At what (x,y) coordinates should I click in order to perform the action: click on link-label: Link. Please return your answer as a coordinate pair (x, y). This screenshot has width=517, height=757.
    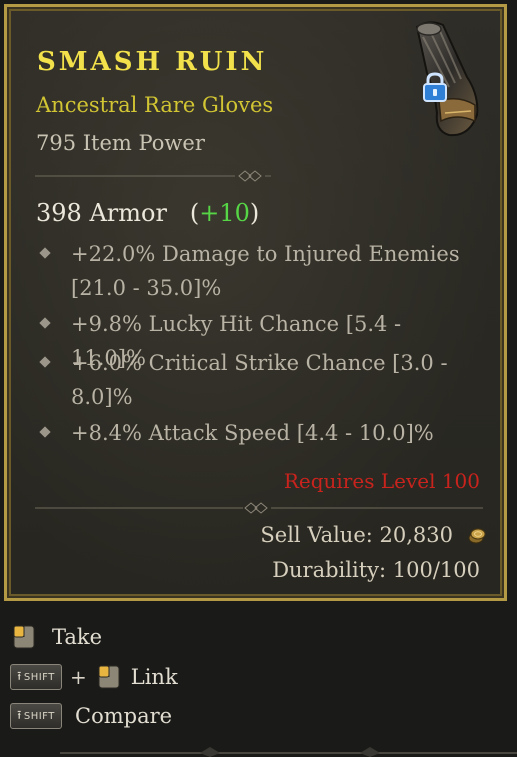
    Looking at the image, I should click on (154, 677).